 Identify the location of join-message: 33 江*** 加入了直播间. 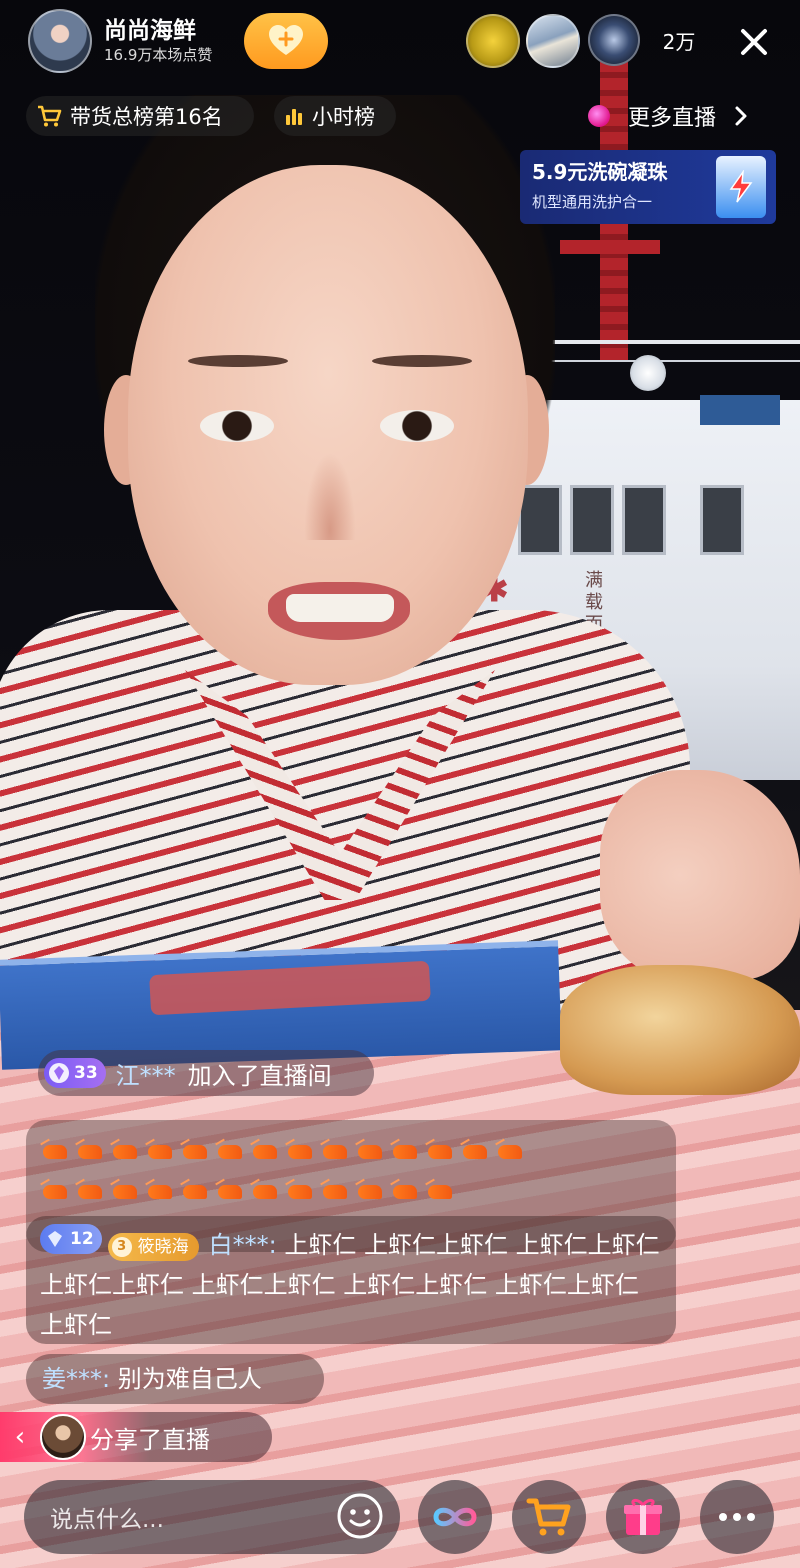
(206, 1073).